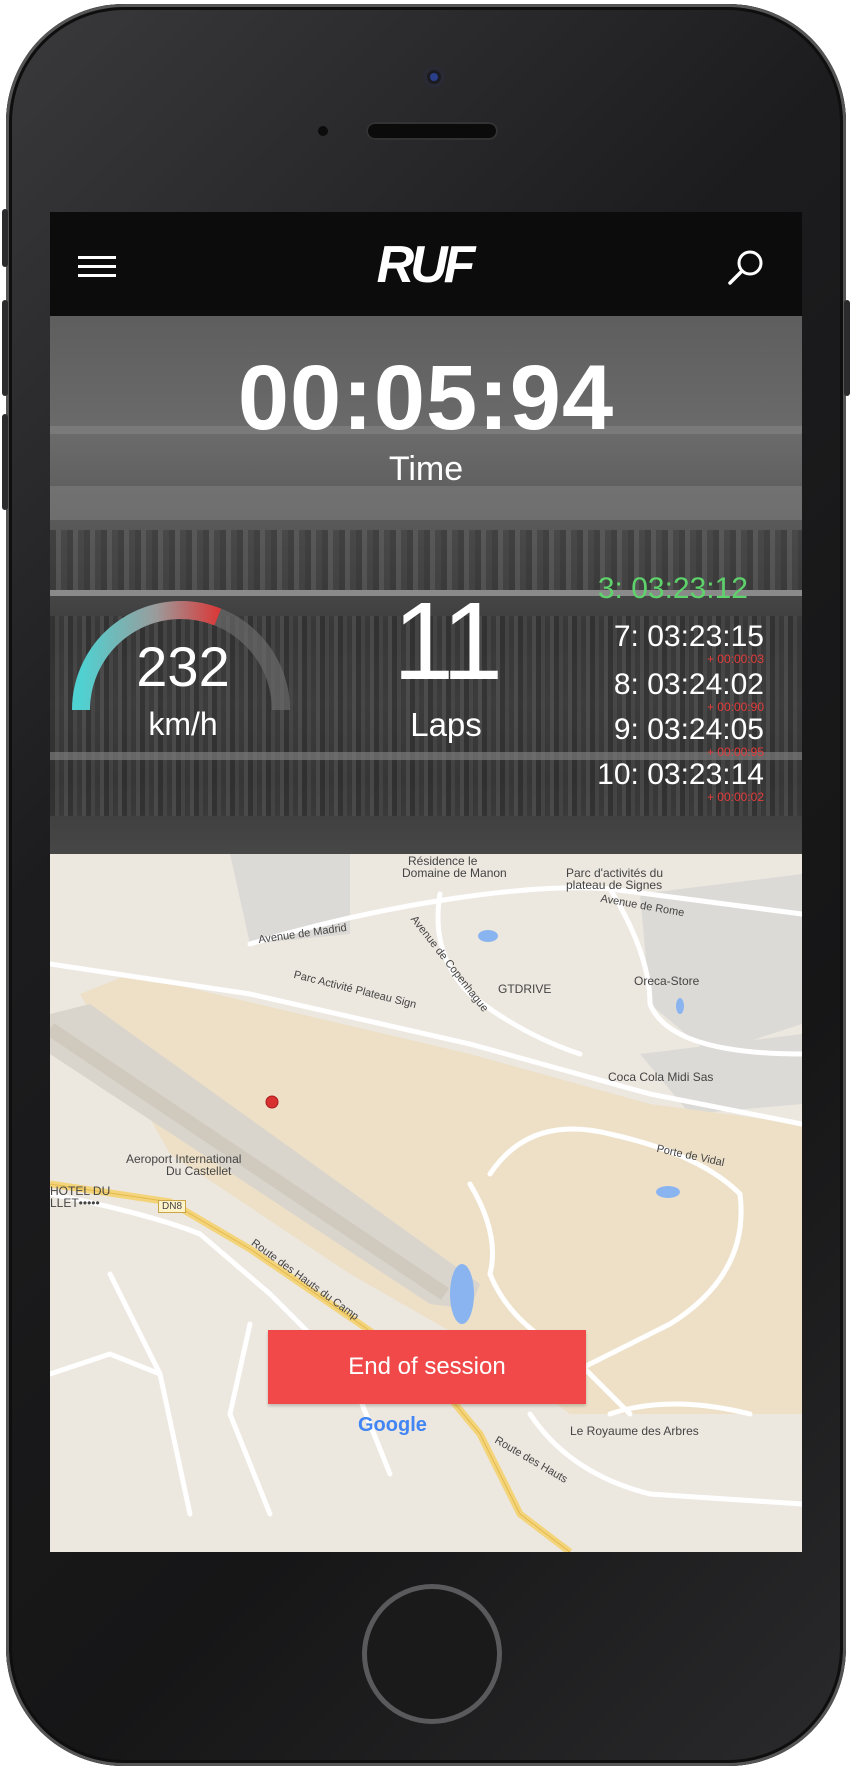  What do you see at coordinates (432, 1654) in the screenshot?
I see `home-button` at bounding box center [432, 1654].